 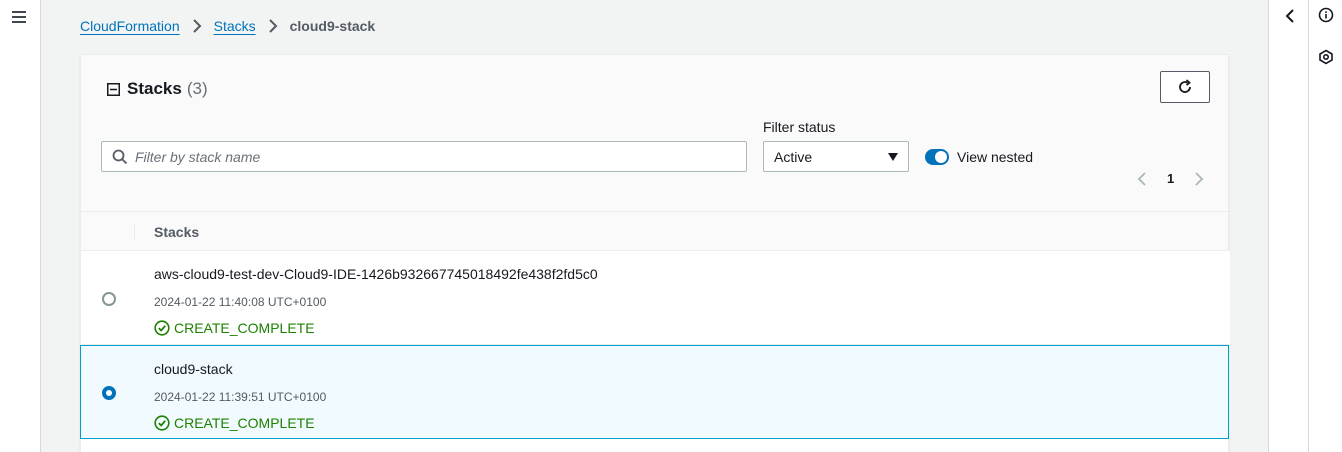 What do you see at coordinates (893, 156) in the screenshot?
I see `caret-down-icon` at bounding box center [893, 156].